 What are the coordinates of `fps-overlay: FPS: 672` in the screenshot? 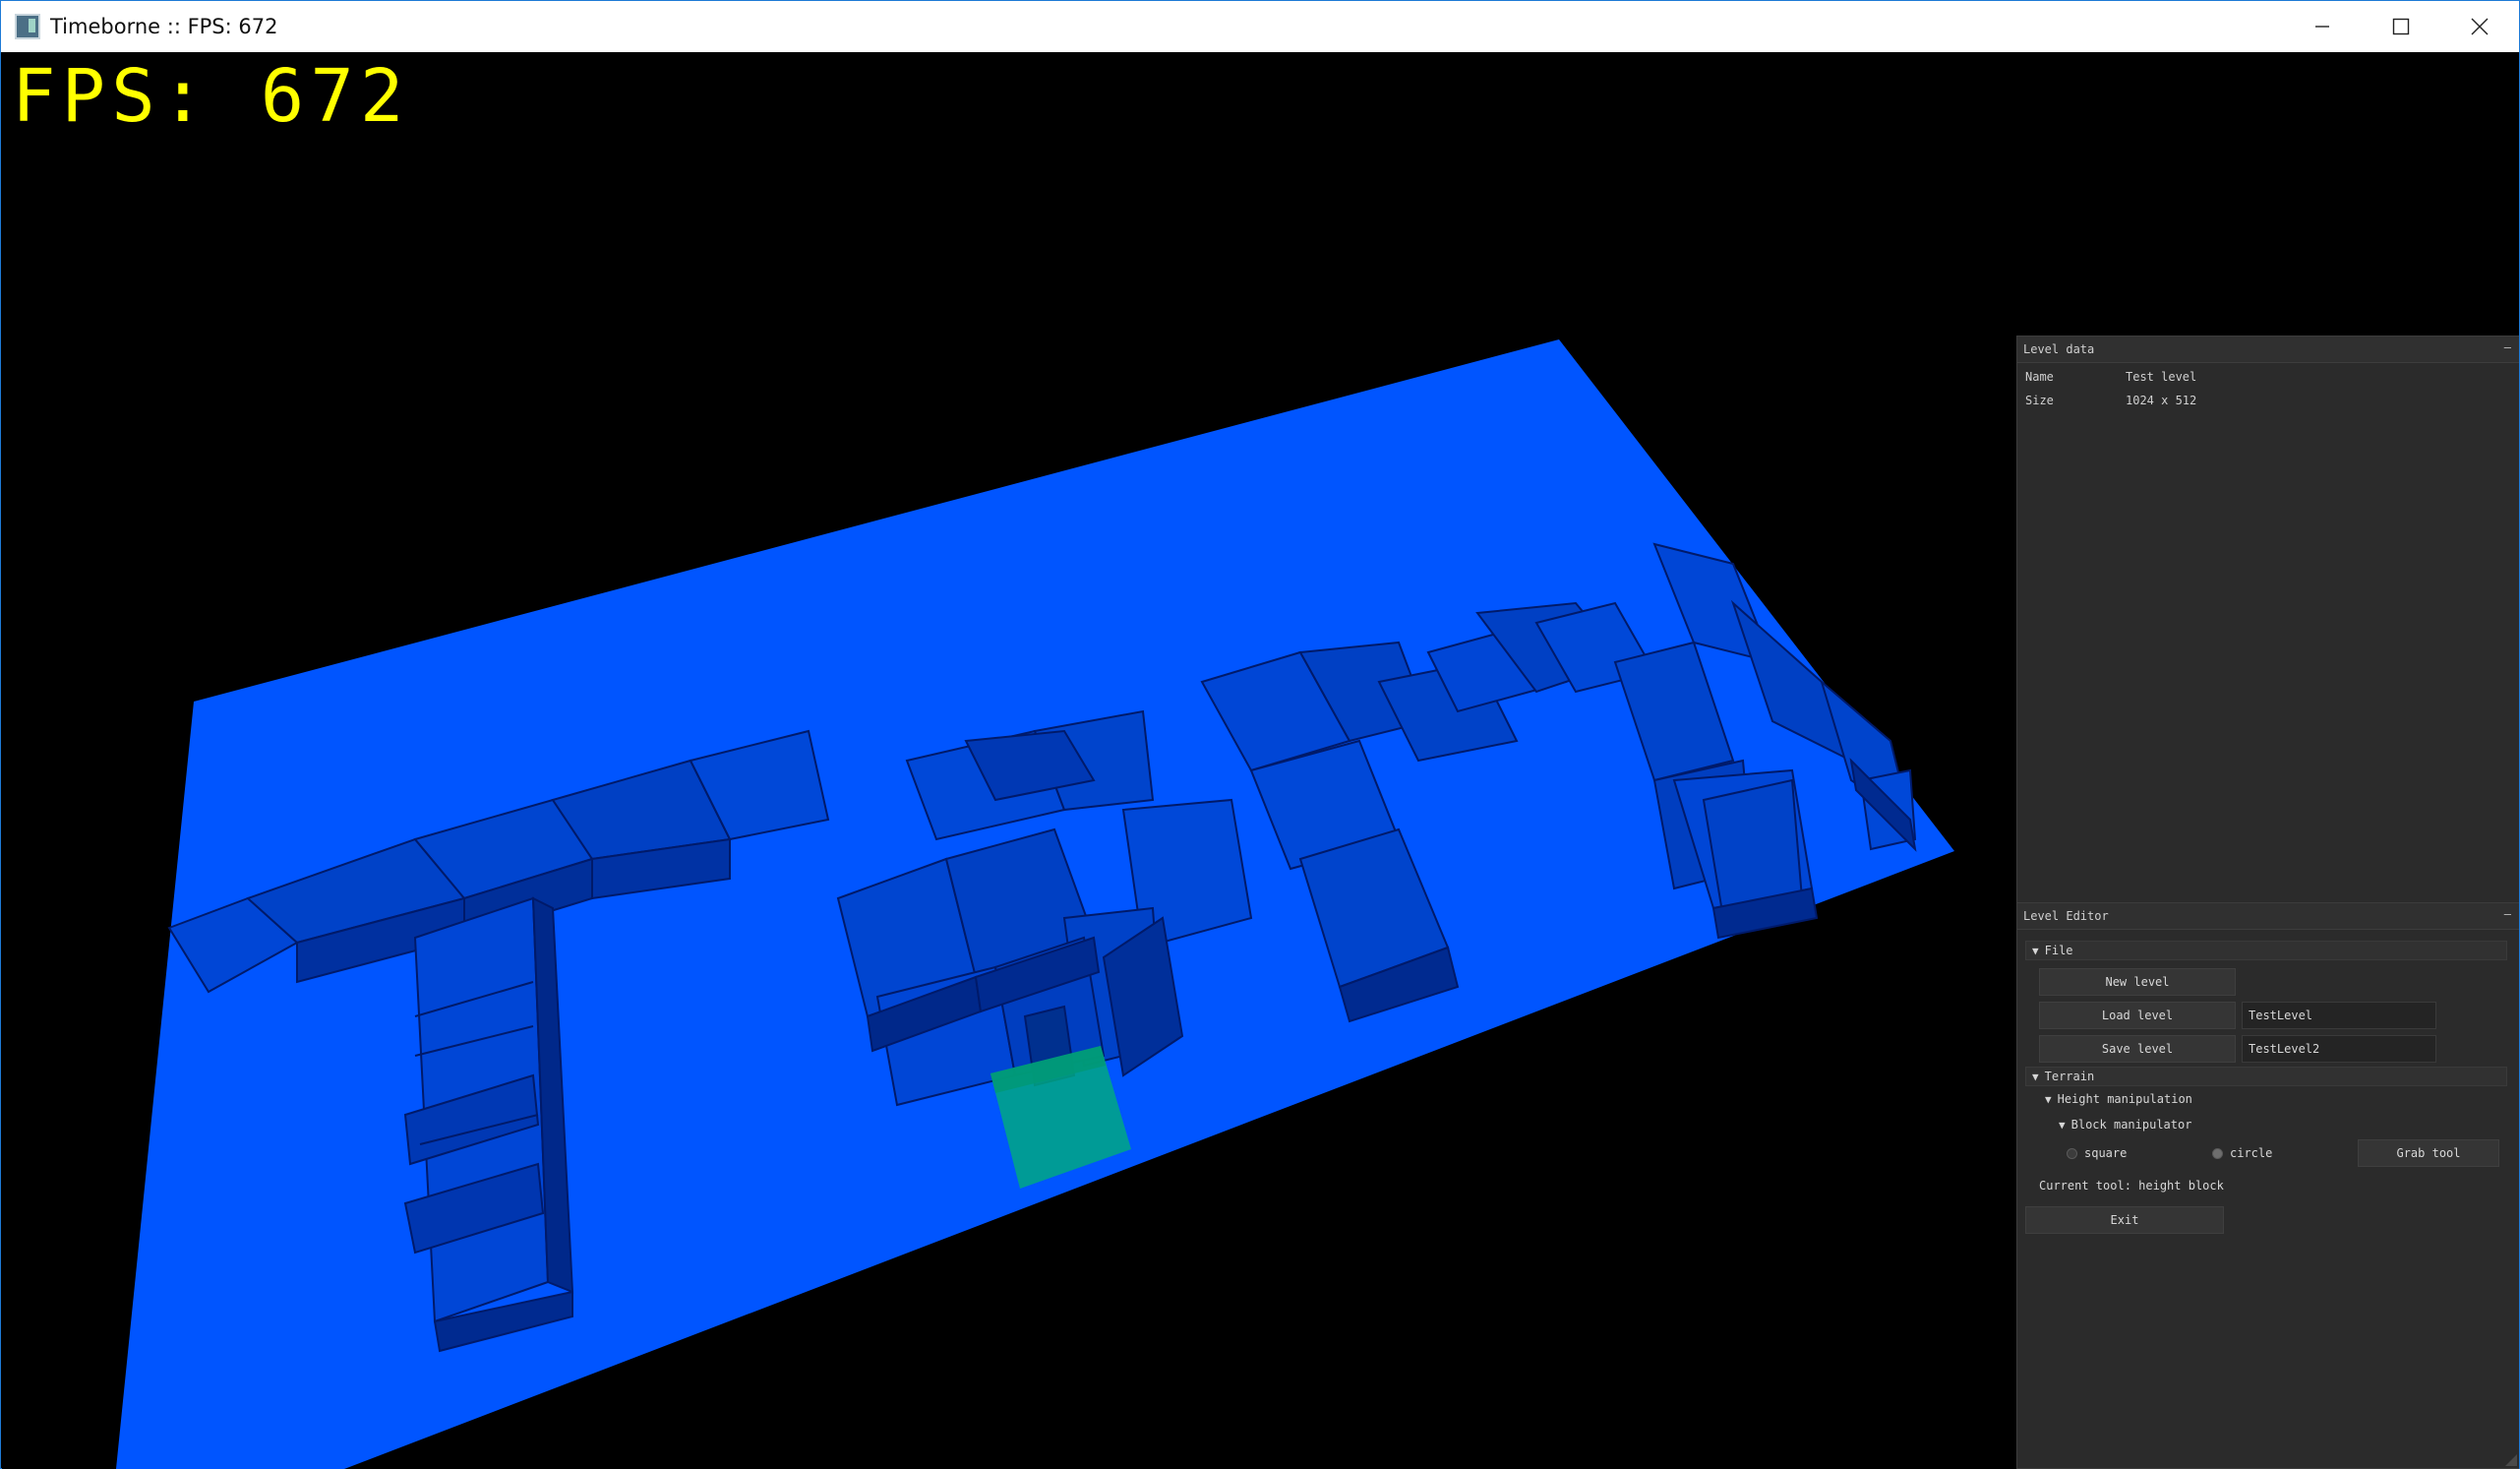 It's located at (210, 96).